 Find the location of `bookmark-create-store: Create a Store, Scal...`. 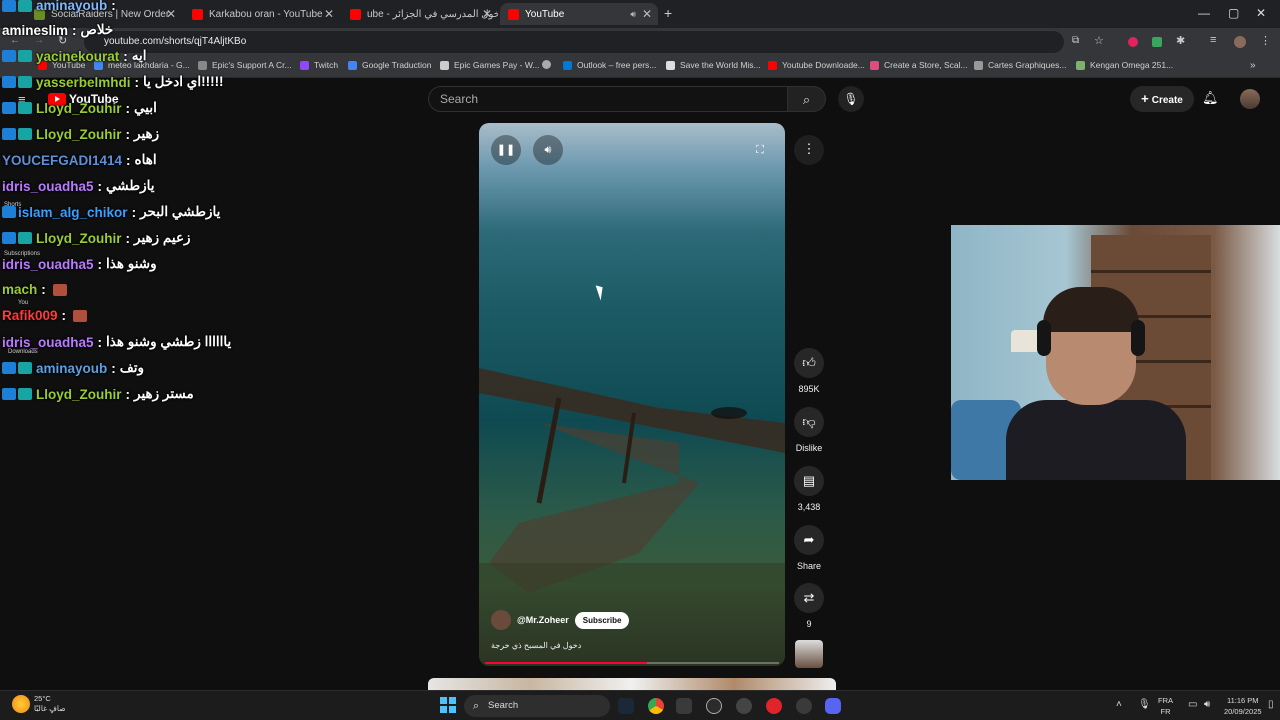

bookmark-create-store: Create a Store, Scal... is located at coordinates (919, 65).